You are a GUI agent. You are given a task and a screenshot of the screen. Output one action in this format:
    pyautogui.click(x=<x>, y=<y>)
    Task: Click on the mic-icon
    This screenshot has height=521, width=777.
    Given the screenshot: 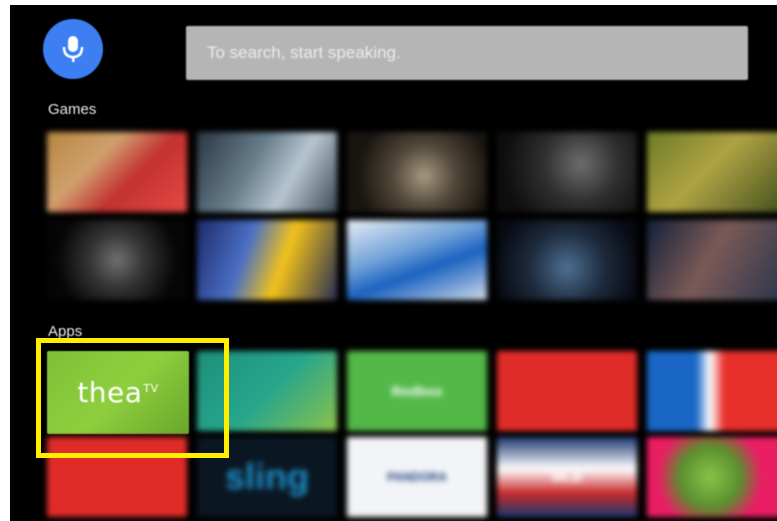 What is the action you would take?
    pyautogui.click(x=73, y=49)
    